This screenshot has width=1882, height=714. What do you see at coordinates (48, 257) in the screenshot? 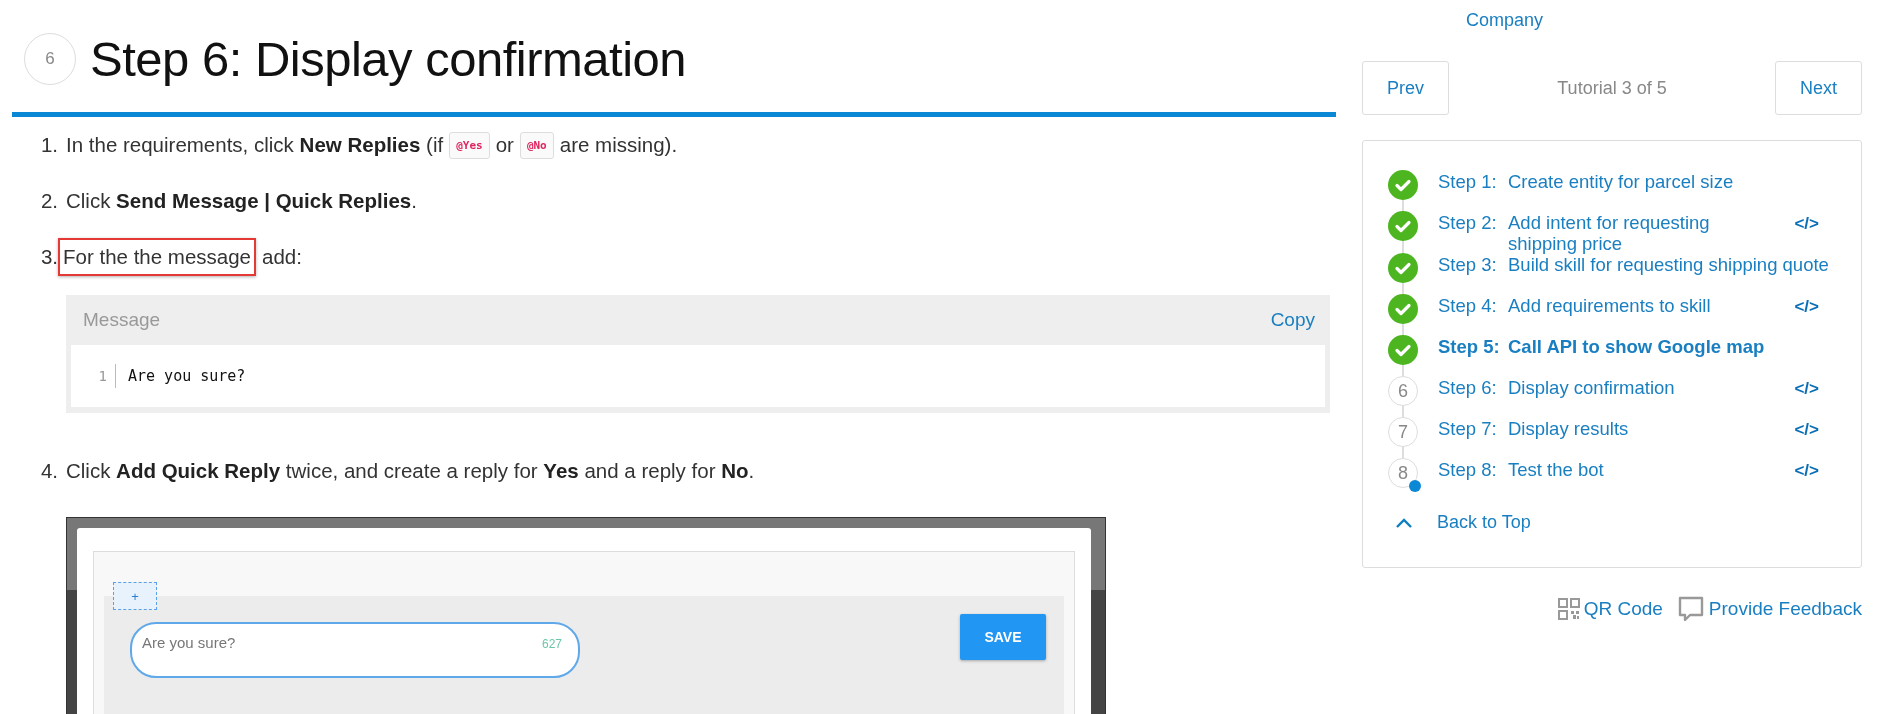
I see `list-number: 3.` at bounding box center [48, 257].